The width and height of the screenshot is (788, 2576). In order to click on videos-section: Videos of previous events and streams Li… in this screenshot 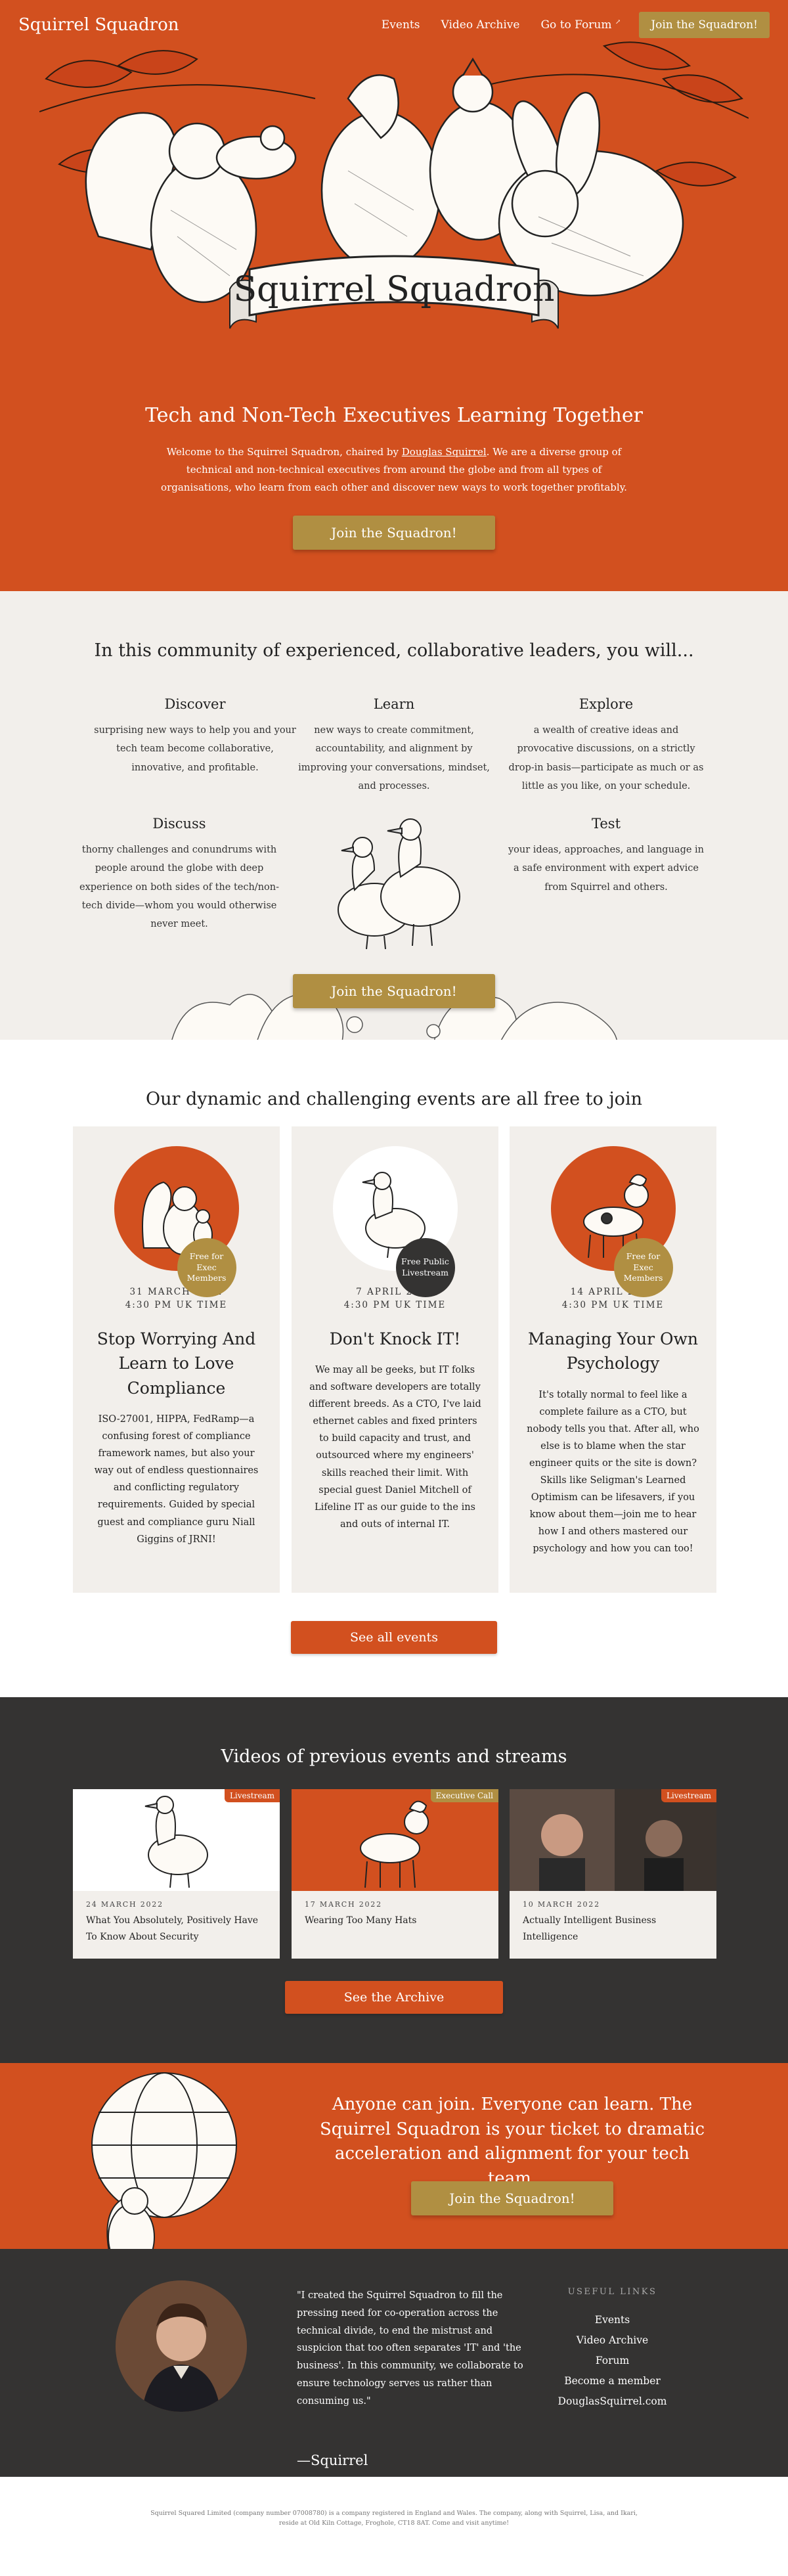, I will do `click(394, 1880)`.